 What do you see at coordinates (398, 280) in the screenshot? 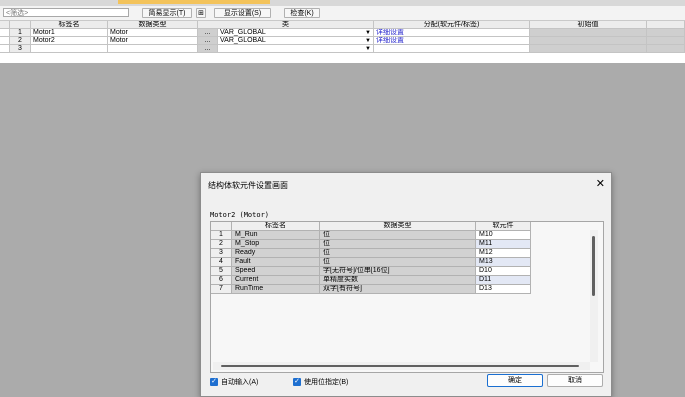
I see `member-type: 单精度实数` at bounding box center [398, 280].